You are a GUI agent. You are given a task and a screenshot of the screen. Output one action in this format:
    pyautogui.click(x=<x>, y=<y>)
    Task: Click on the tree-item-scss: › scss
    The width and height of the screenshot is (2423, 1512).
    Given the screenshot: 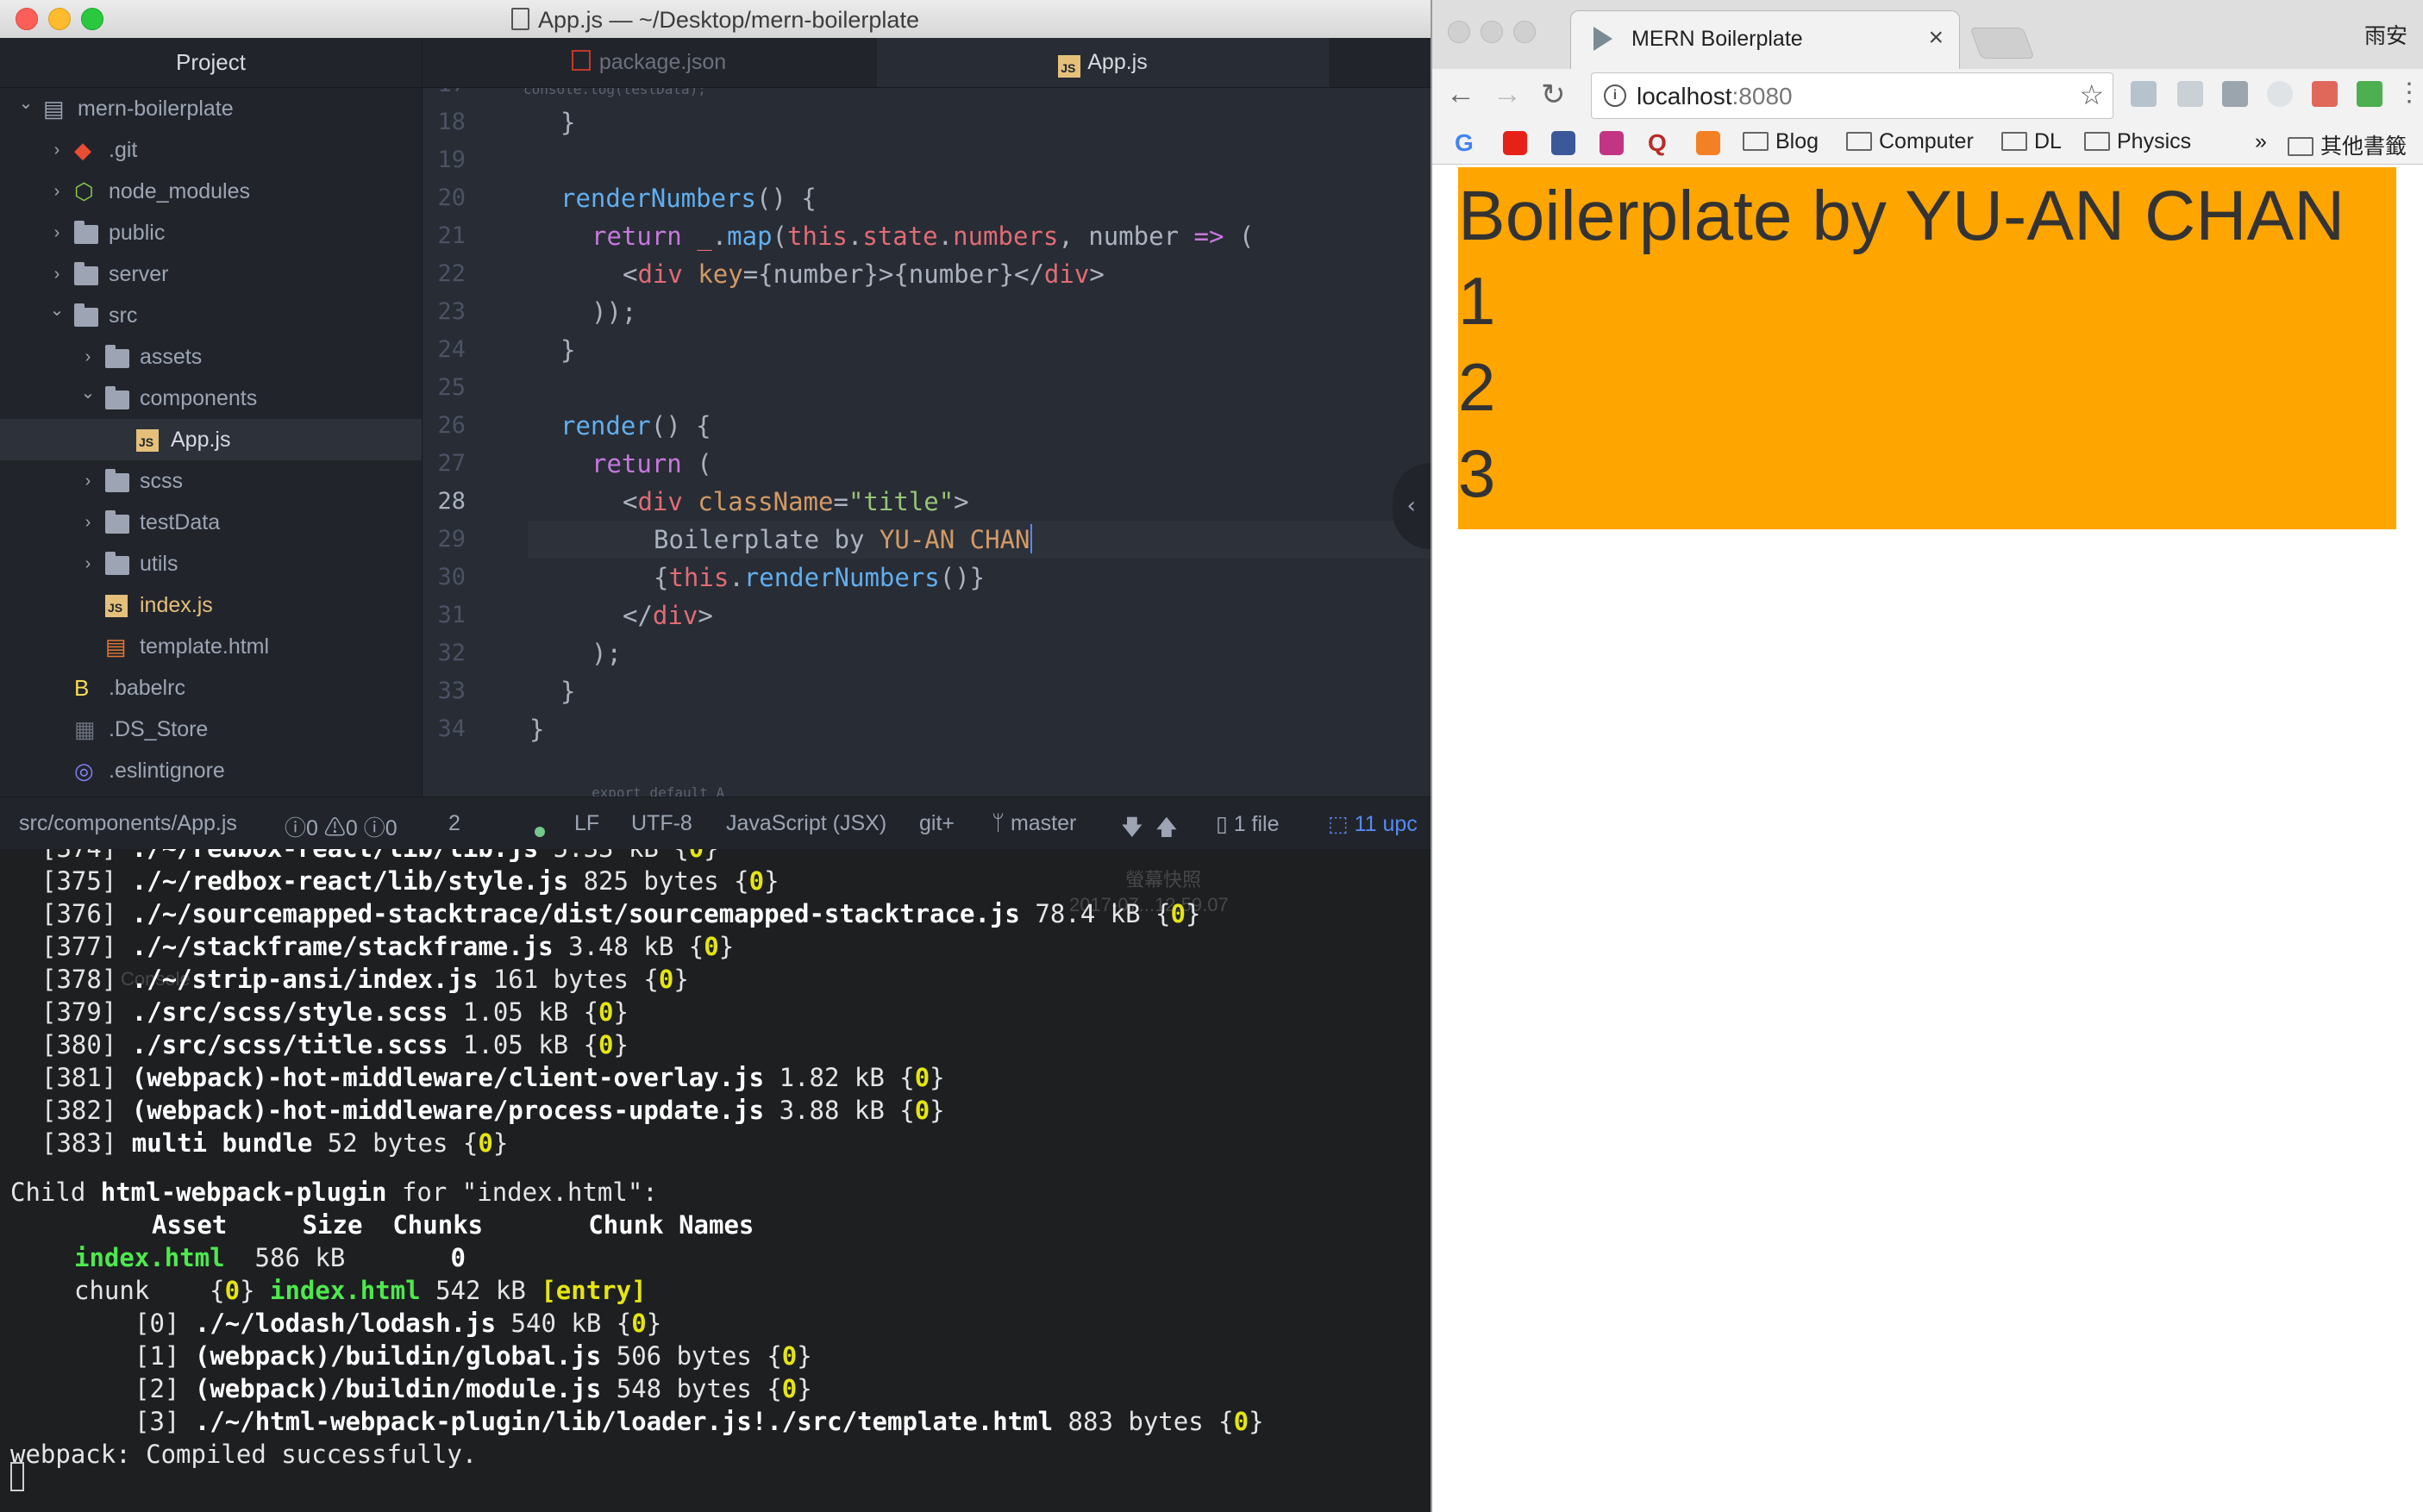 What is the action you would take?
    pyautogui.click(x=211, y=481)
    